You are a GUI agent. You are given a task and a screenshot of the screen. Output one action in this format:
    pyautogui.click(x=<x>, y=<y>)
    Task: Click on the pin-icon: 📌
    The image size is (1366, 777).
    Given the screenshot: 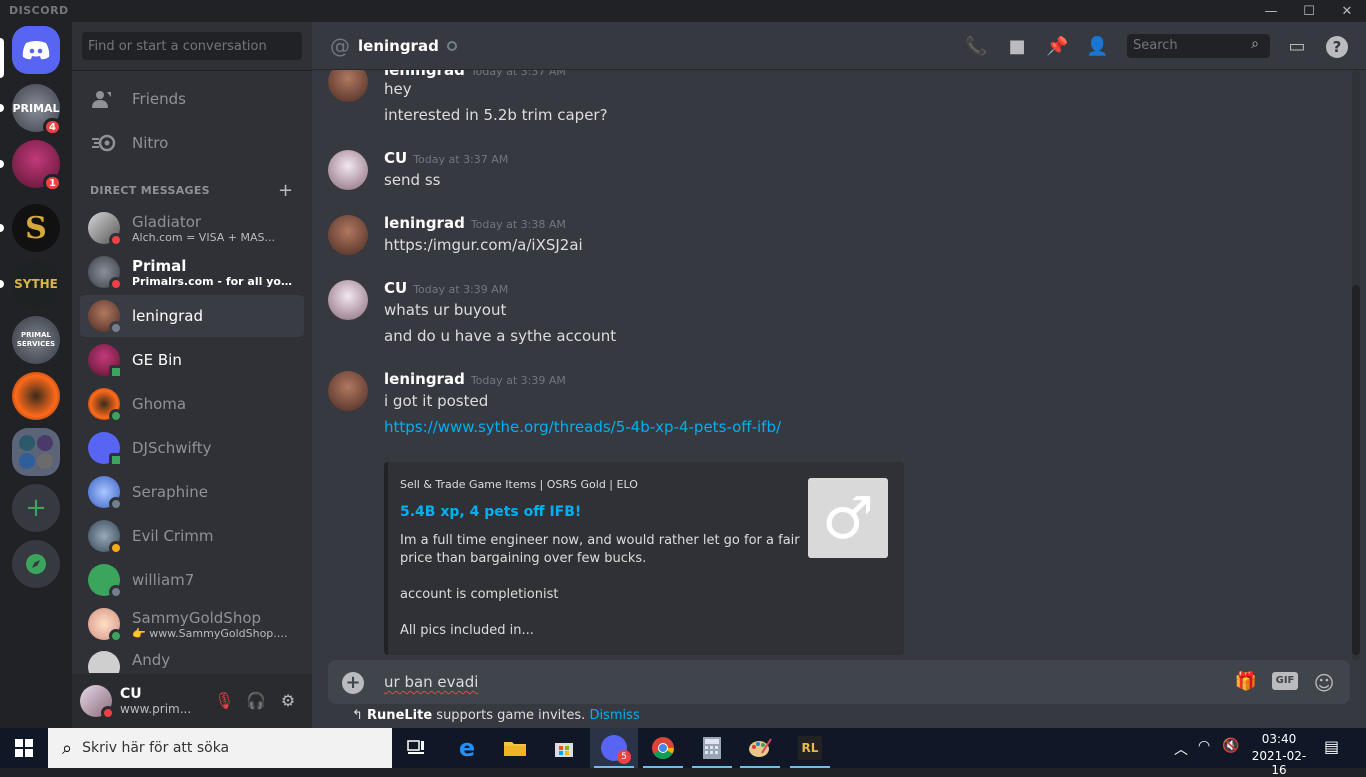 What is the action you would take?
    pyautogui.click(x=1057, y=46)
    